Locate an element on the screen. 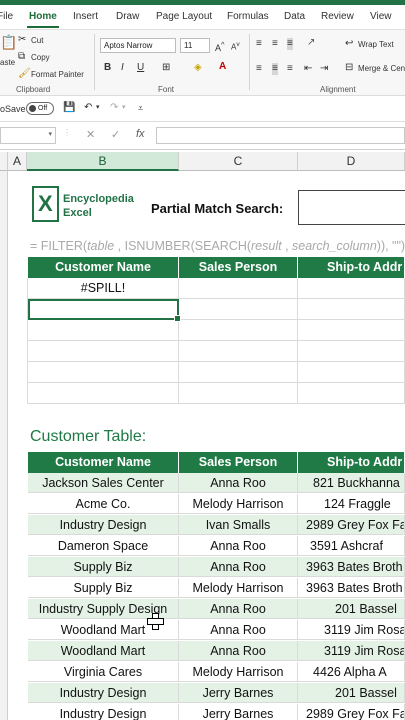 The height and width of the screenshot is (720, 405). row-header-gutter is located at coordinates (4, 445).